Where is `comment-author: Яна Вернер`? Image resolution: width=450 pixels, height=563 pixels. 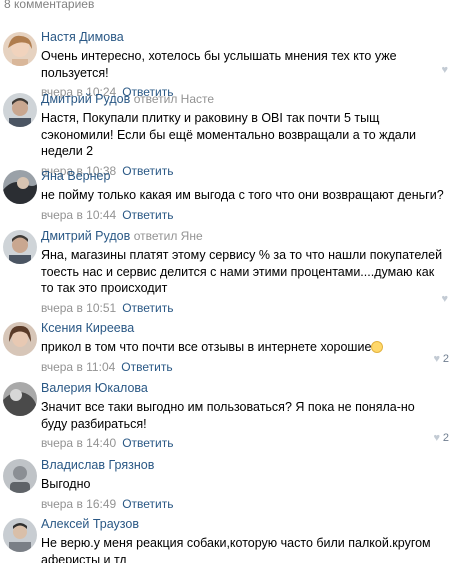 comment-author: Яна Вернер is located at coordinates (75, 176).